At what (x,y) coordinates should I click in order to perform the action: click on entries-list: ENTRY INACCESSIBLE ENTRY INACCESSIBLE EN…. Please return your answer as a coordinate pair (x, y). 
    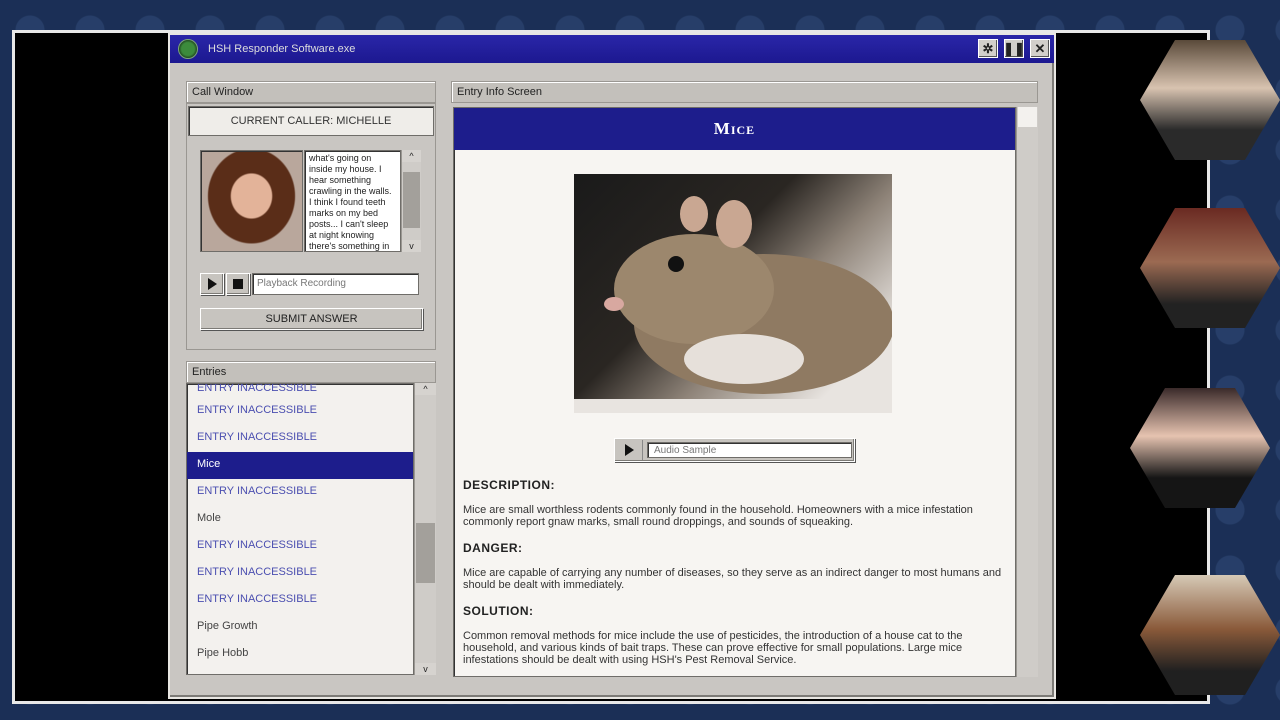
    Looking at the image, I should click on (300, 529).